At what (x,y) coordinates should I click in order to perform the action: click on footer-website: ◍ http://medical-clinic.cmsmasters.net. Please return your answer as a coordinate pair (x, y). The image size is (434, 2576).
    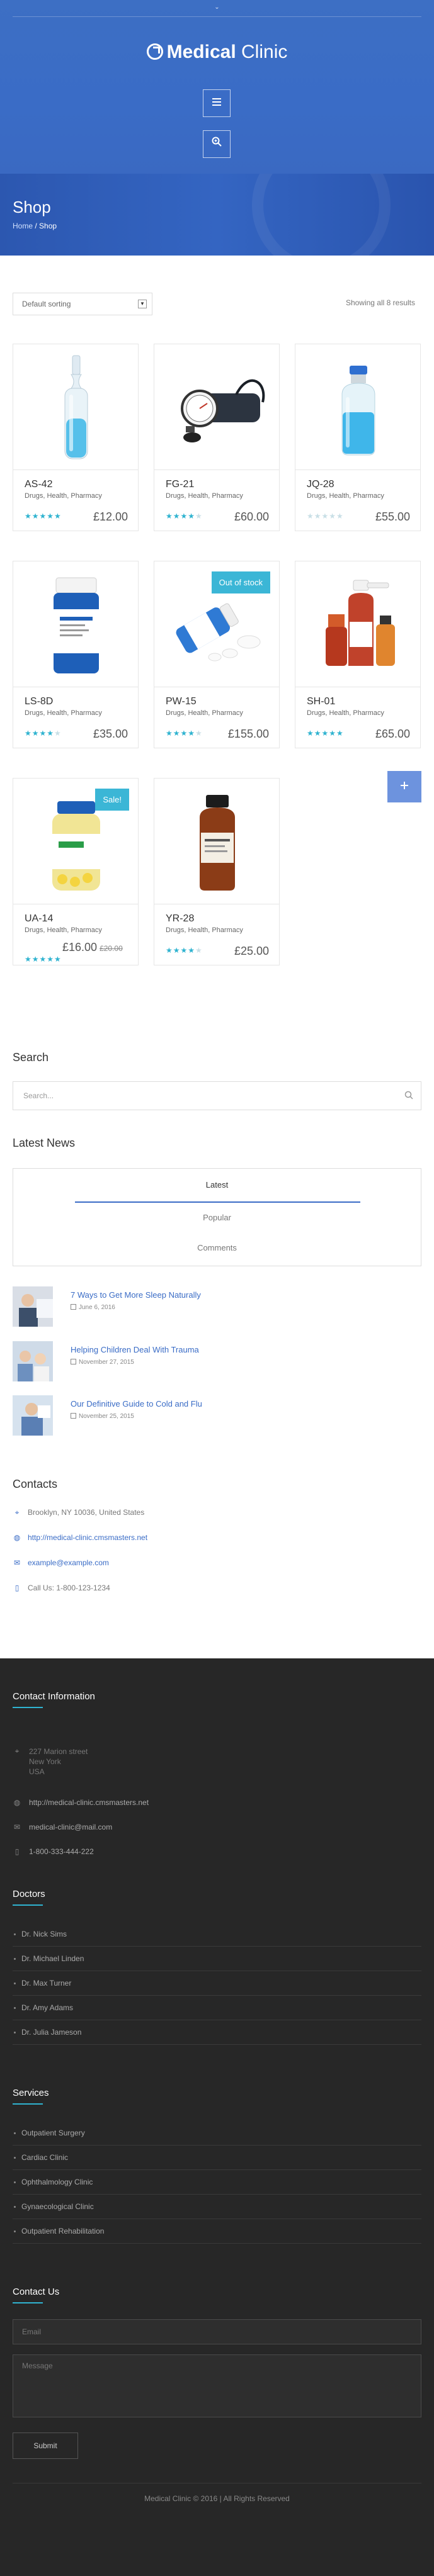
    Looking at the image, I should click on (81, 1802).